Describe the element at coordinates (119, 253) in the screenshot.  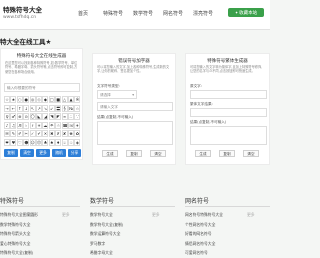
I see `list-item: 希腊字母大全` at that location.